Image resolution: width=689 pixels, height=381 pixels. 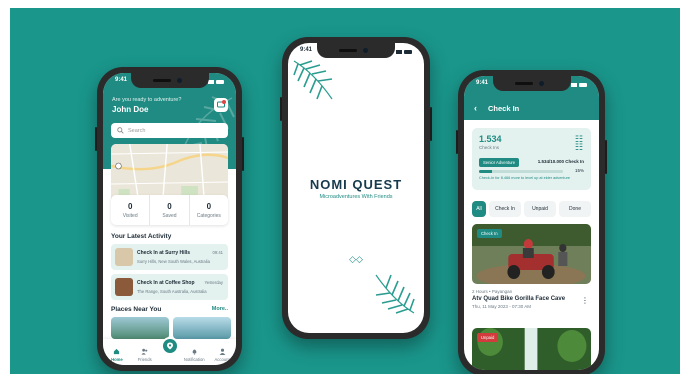 What do you see at coordinates (504, 108) in the screenshot?
I see `page-title: Check In` at bounding box center [504, 108].